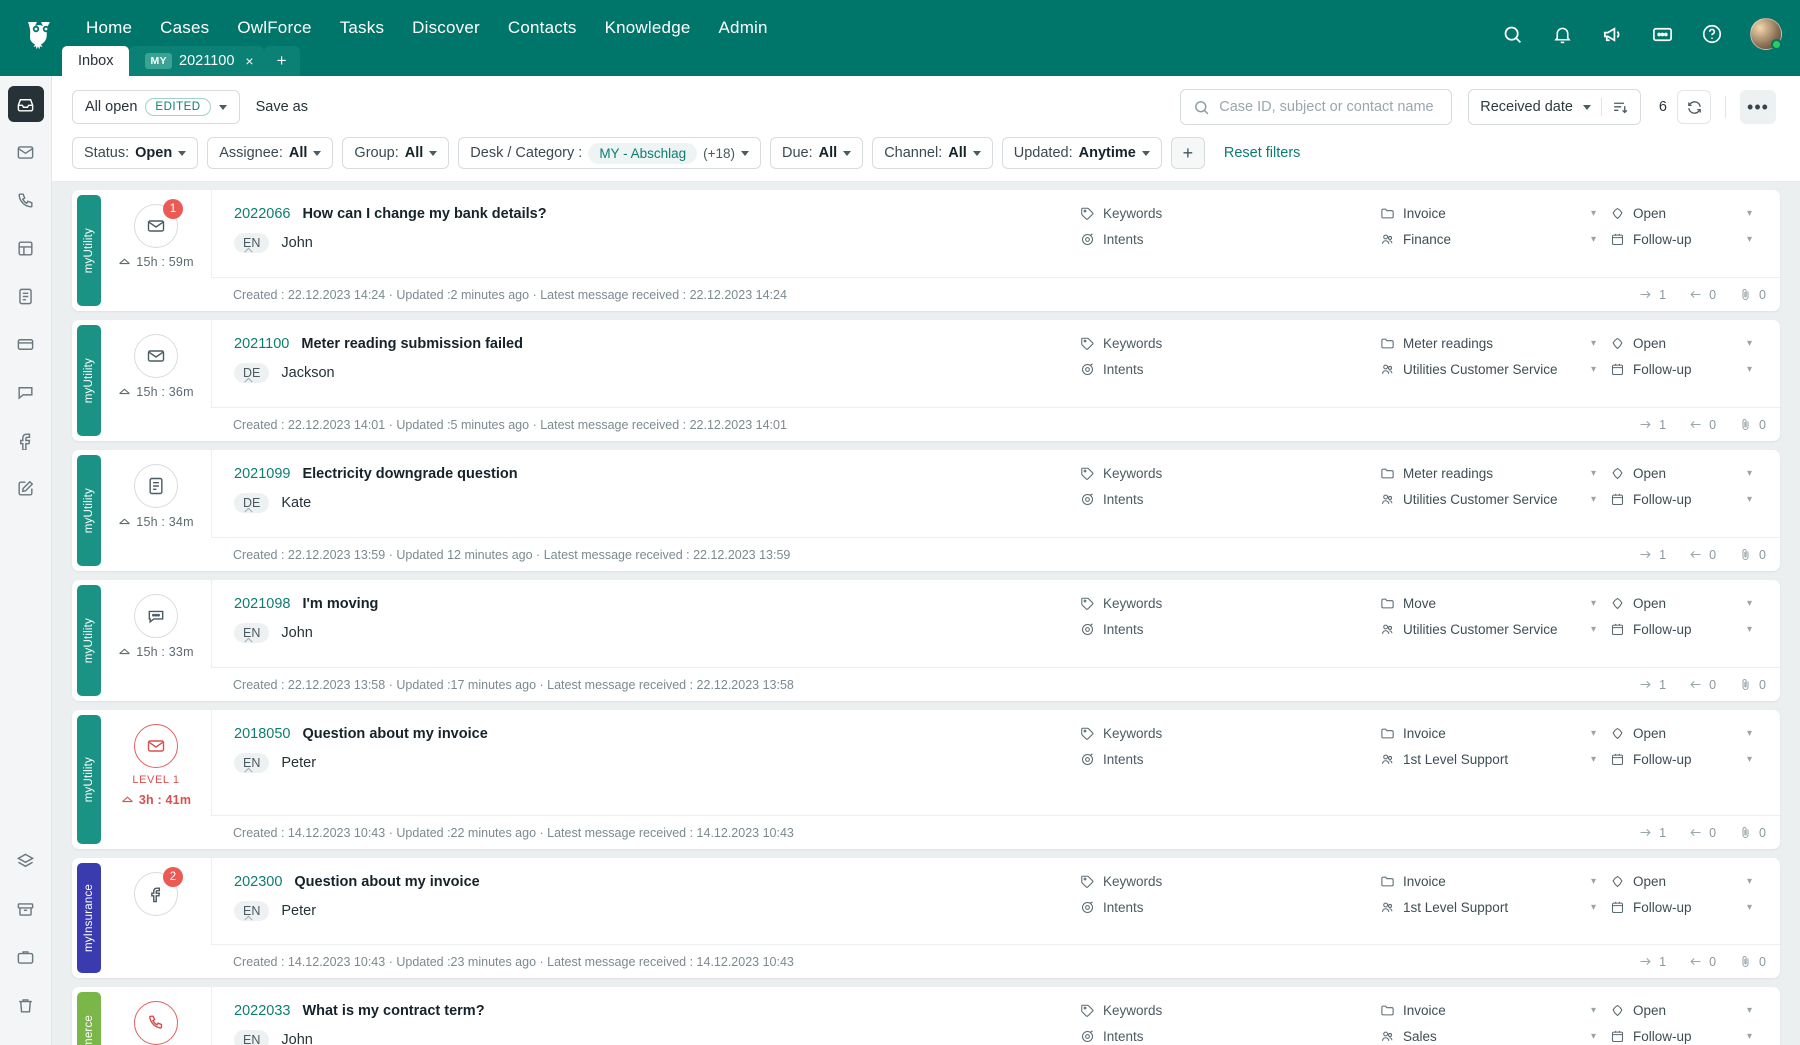 Image resolution: width=1800 pixels, height=1045 pixels. What do you see at coordinates (1512, 34) in the screenshot?
I see `search-icon` at bounding box center [1512, 34].